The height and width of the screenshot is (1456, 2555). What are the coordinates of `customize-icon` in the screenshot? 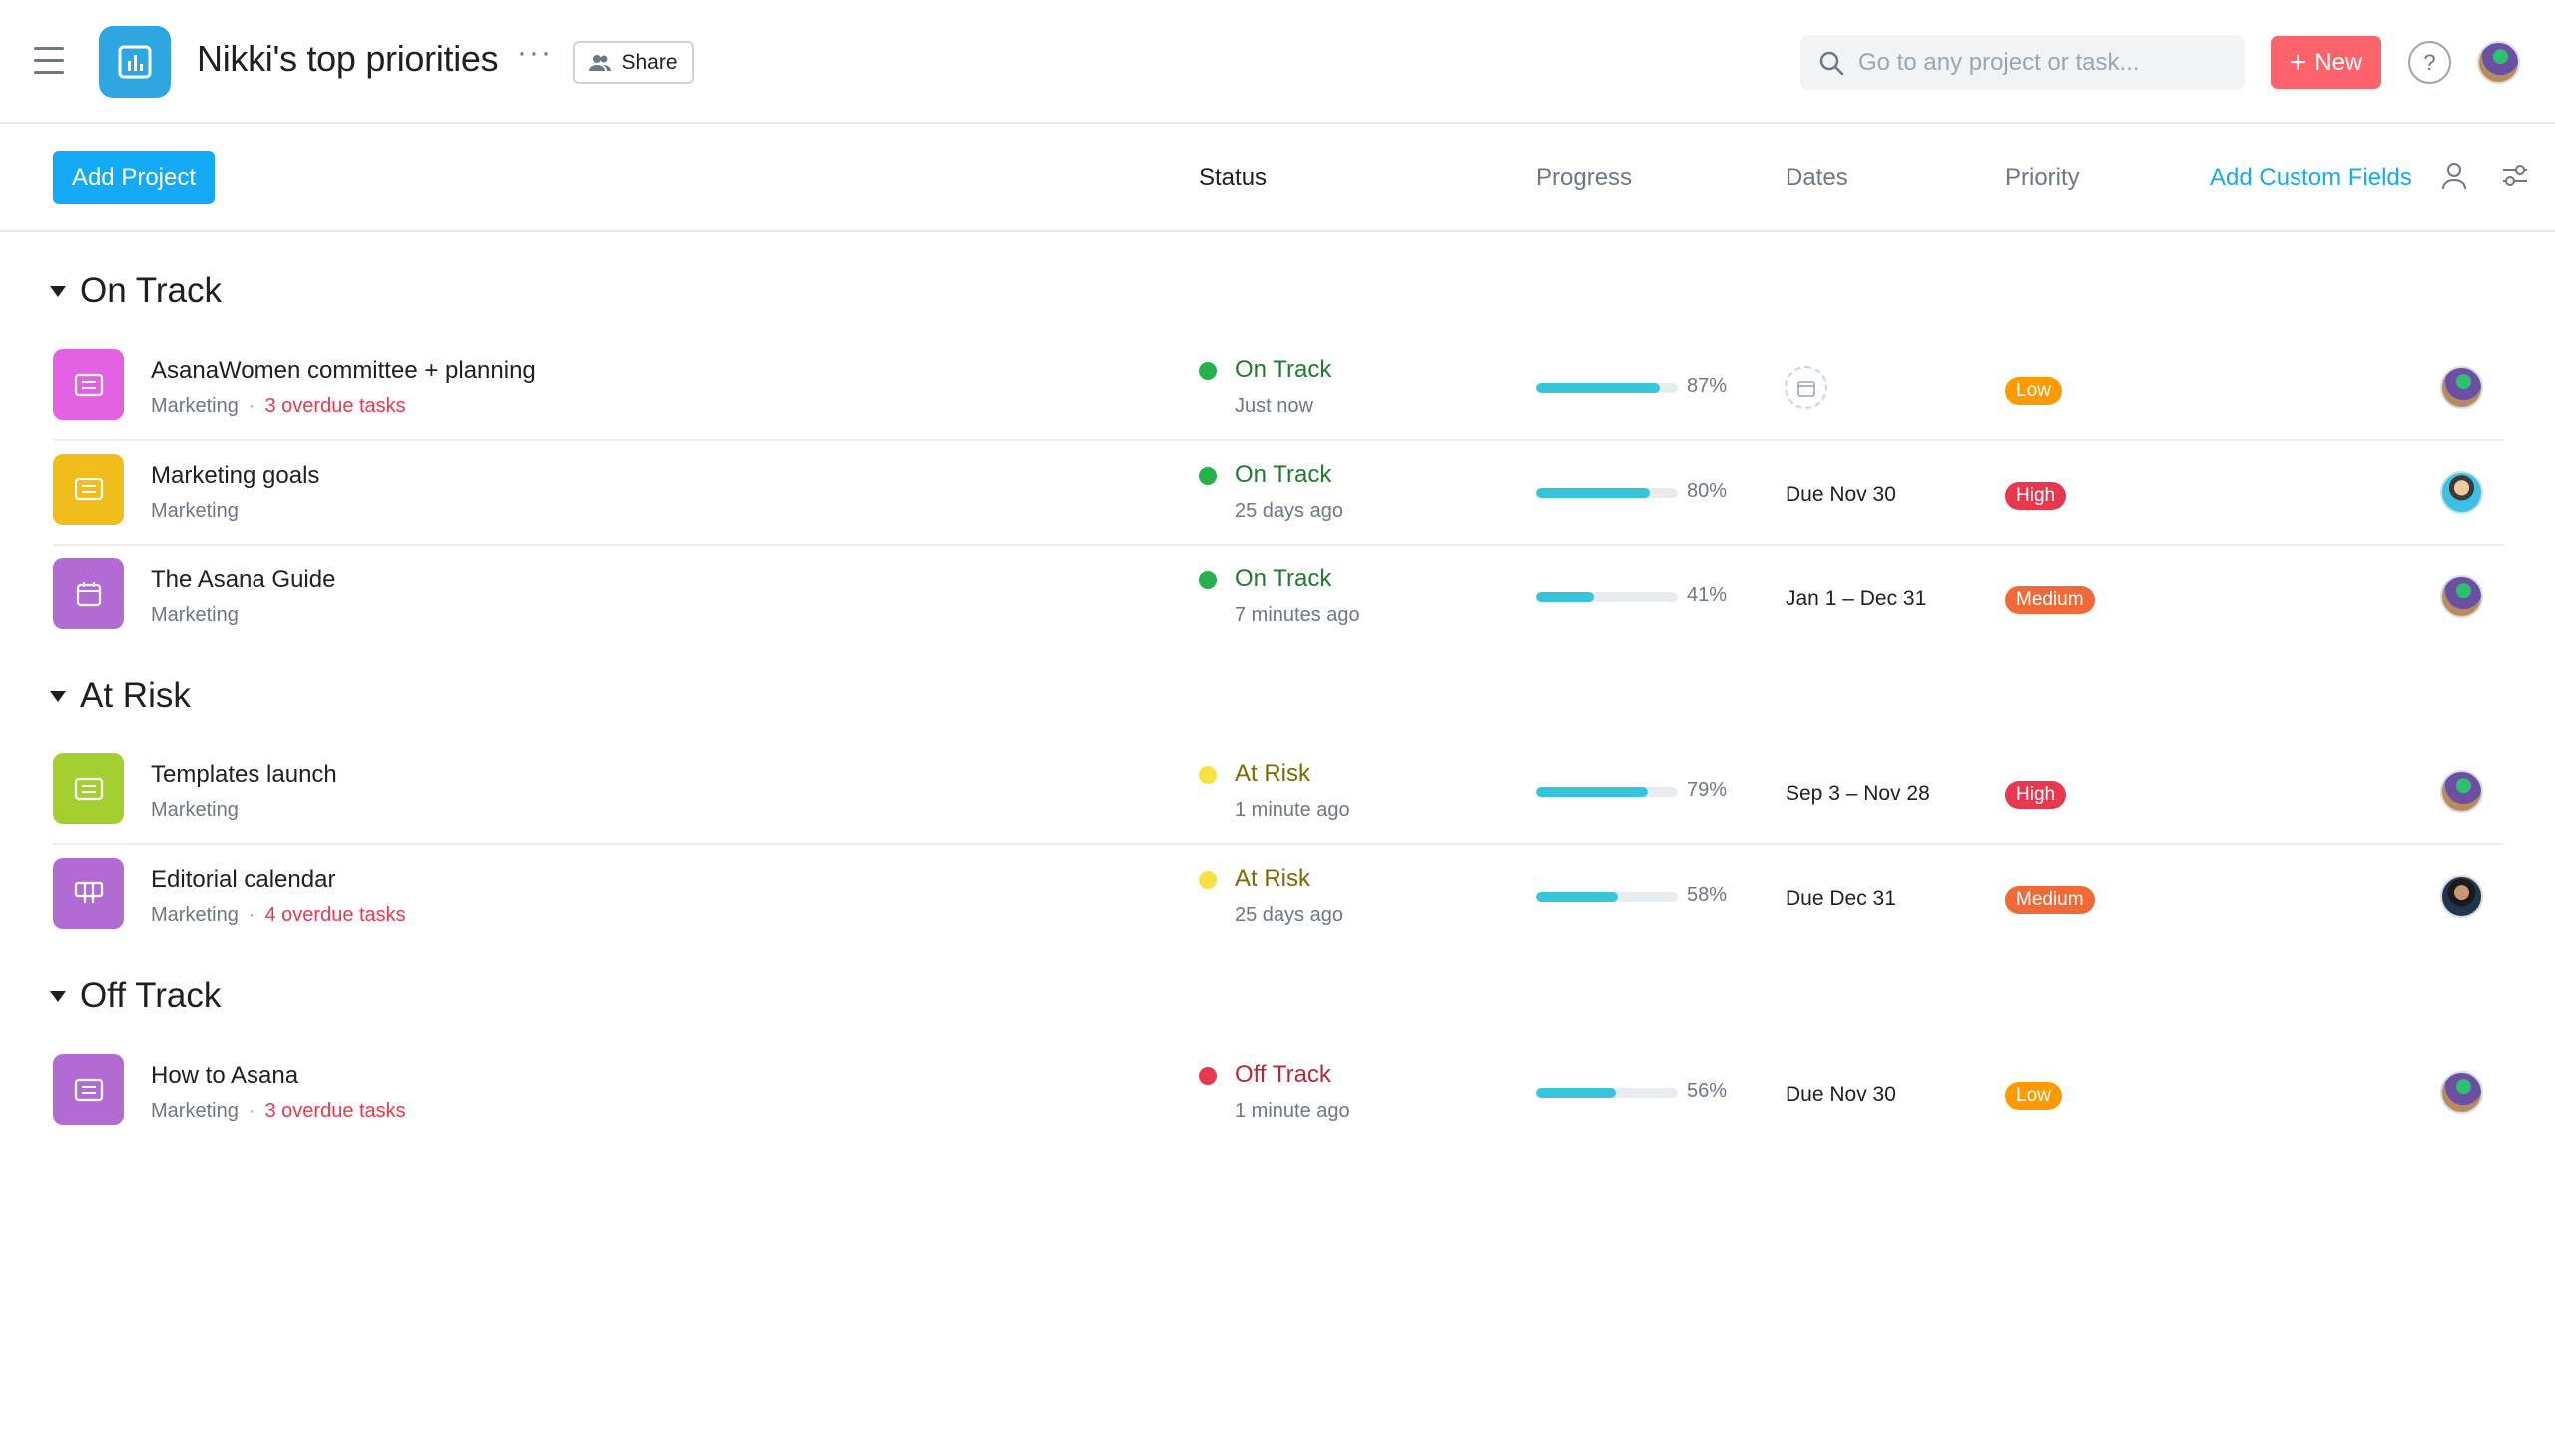 It's located at (2515, 177).